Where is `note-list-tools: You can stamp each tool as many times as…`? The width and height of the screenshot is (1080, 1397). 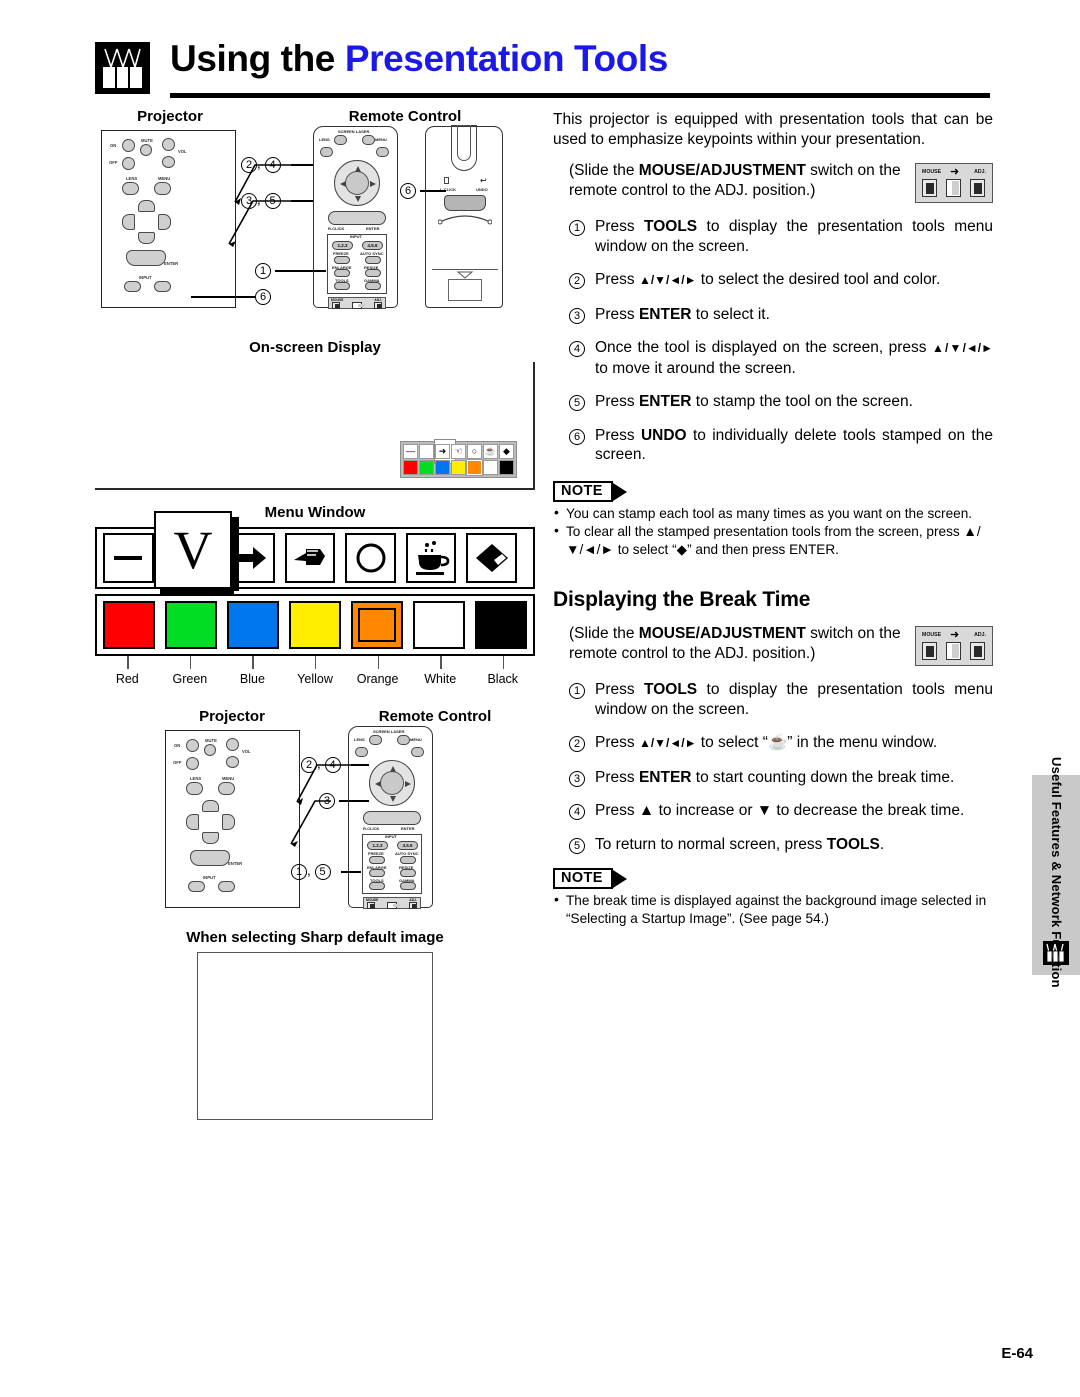
note-list-tools: You can stamp each tool as many times as… is located at coordinates (773, 531).